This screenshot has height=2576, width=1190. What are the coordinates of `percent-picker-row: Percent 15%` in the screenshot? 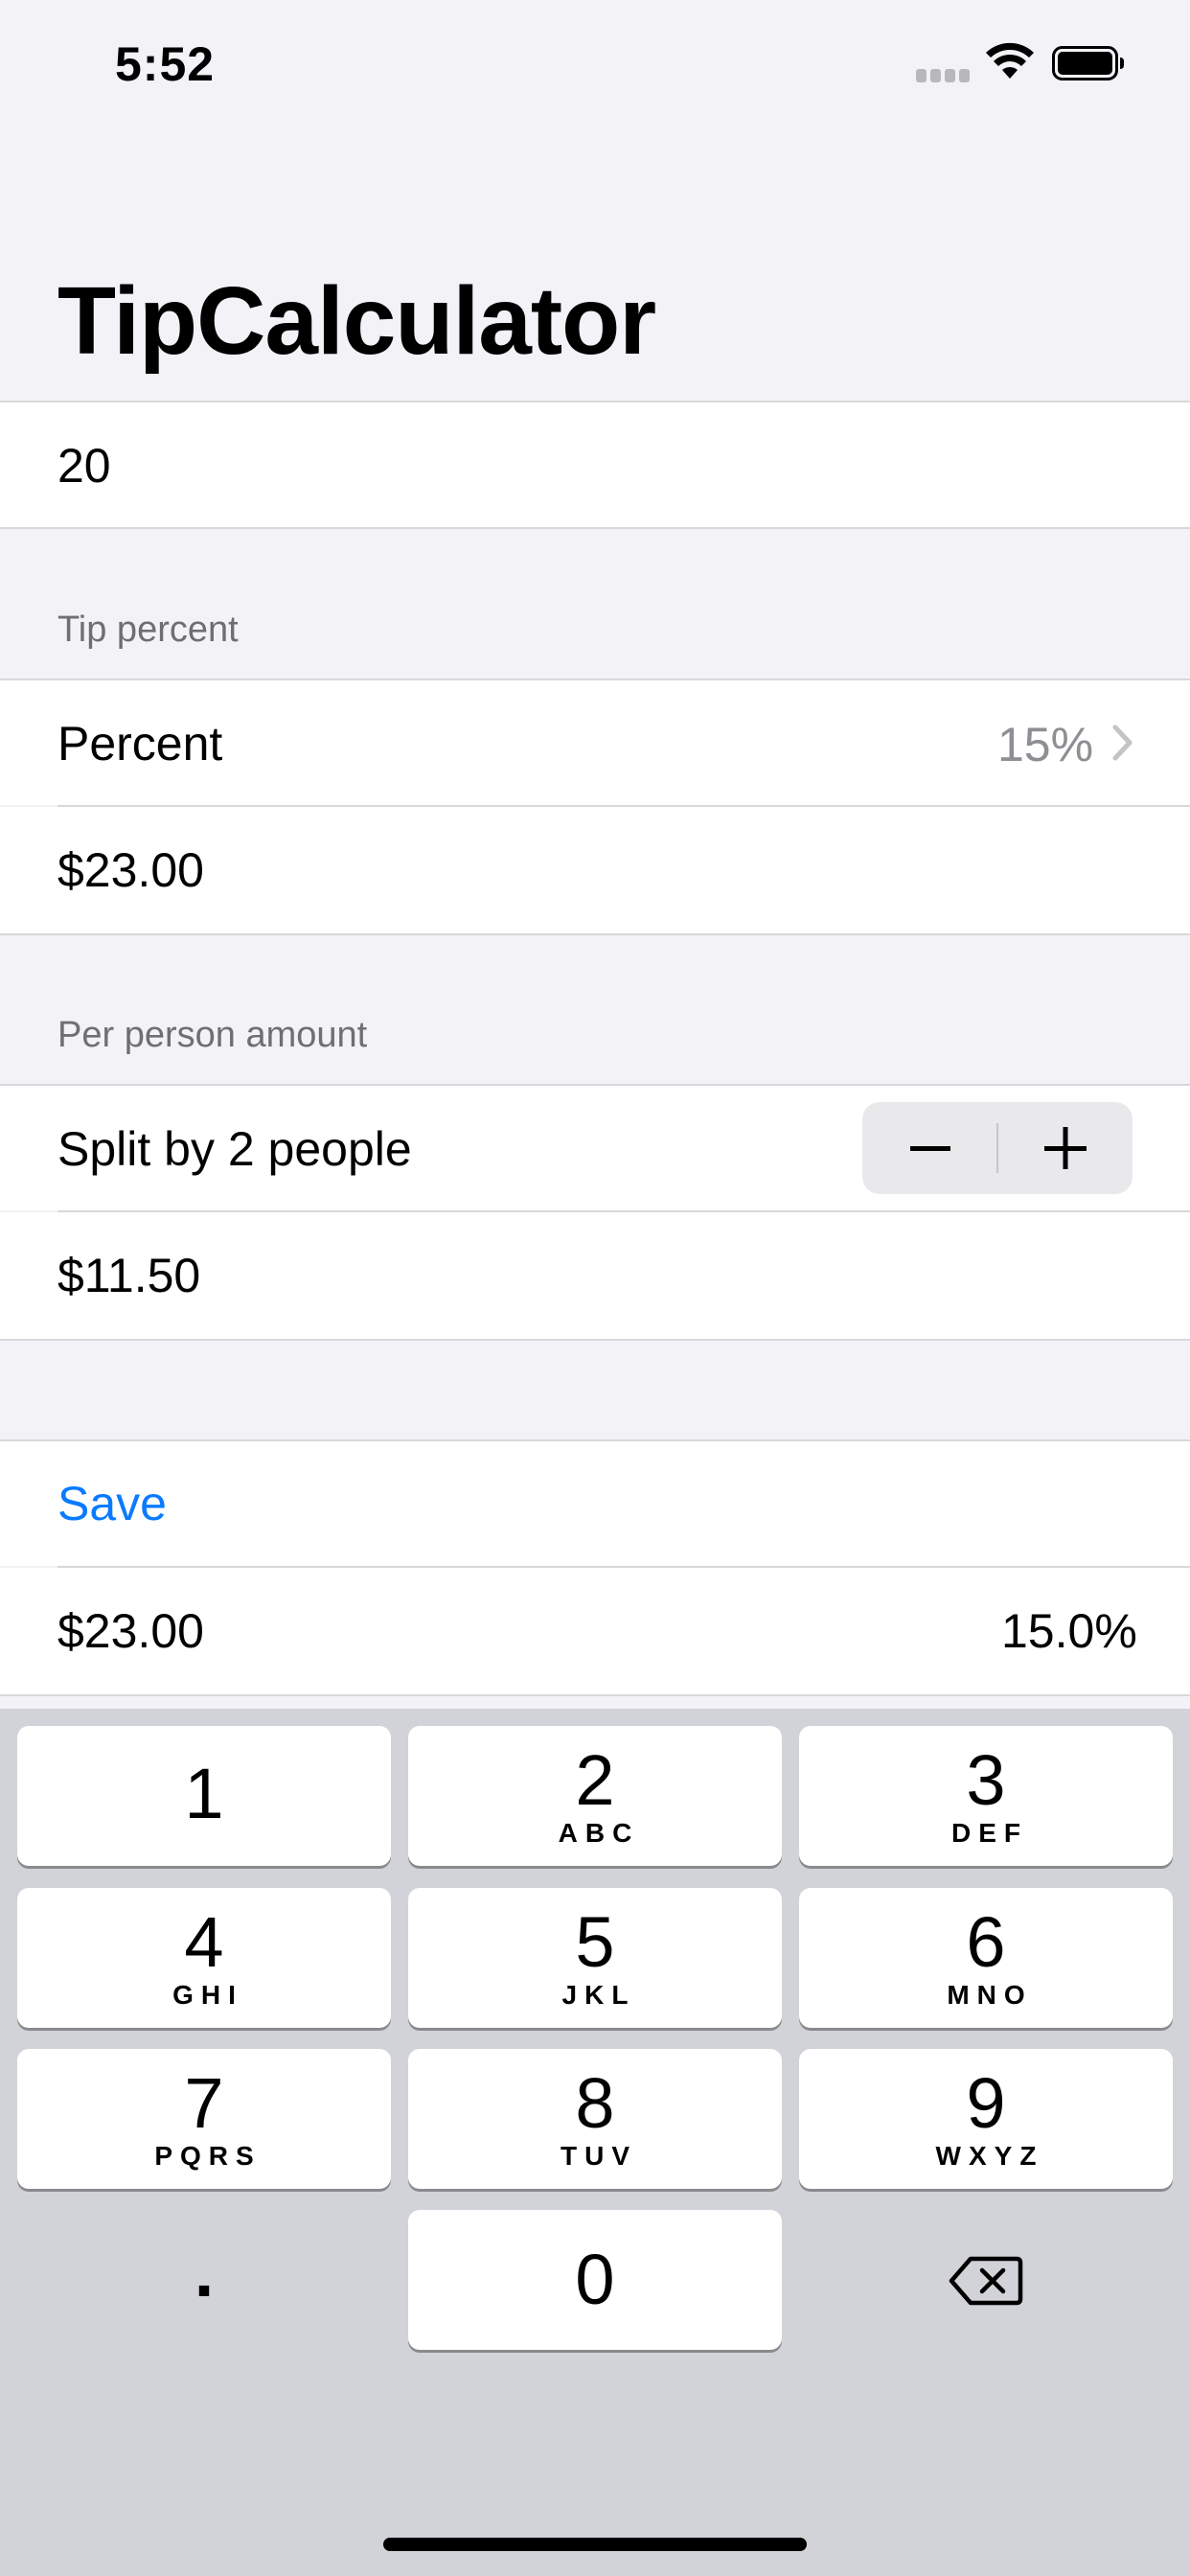 It's located at (595, 742).